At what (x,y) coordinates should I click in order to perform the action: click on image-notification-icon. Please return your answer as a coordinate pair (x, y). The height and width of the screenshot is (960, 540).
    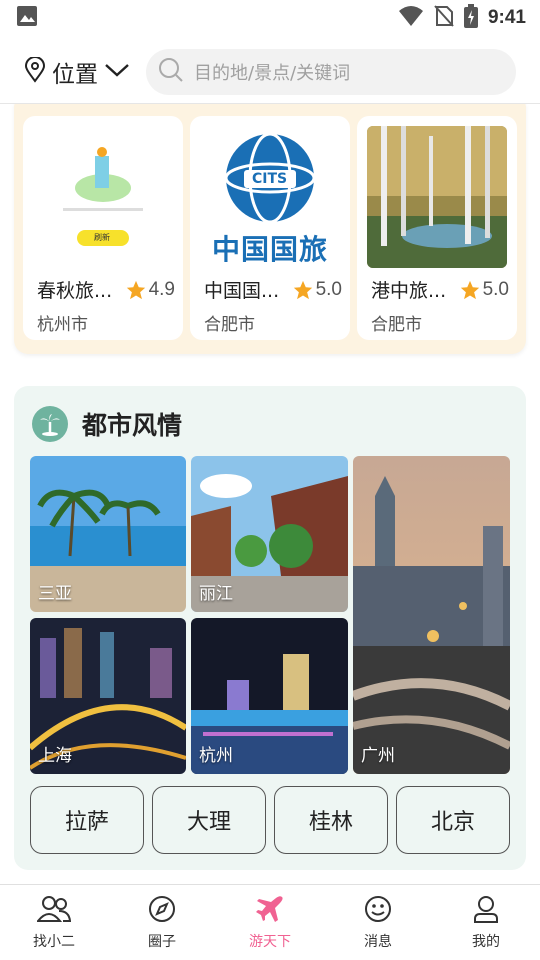
    Looking at the image, I should click on (27, 18).